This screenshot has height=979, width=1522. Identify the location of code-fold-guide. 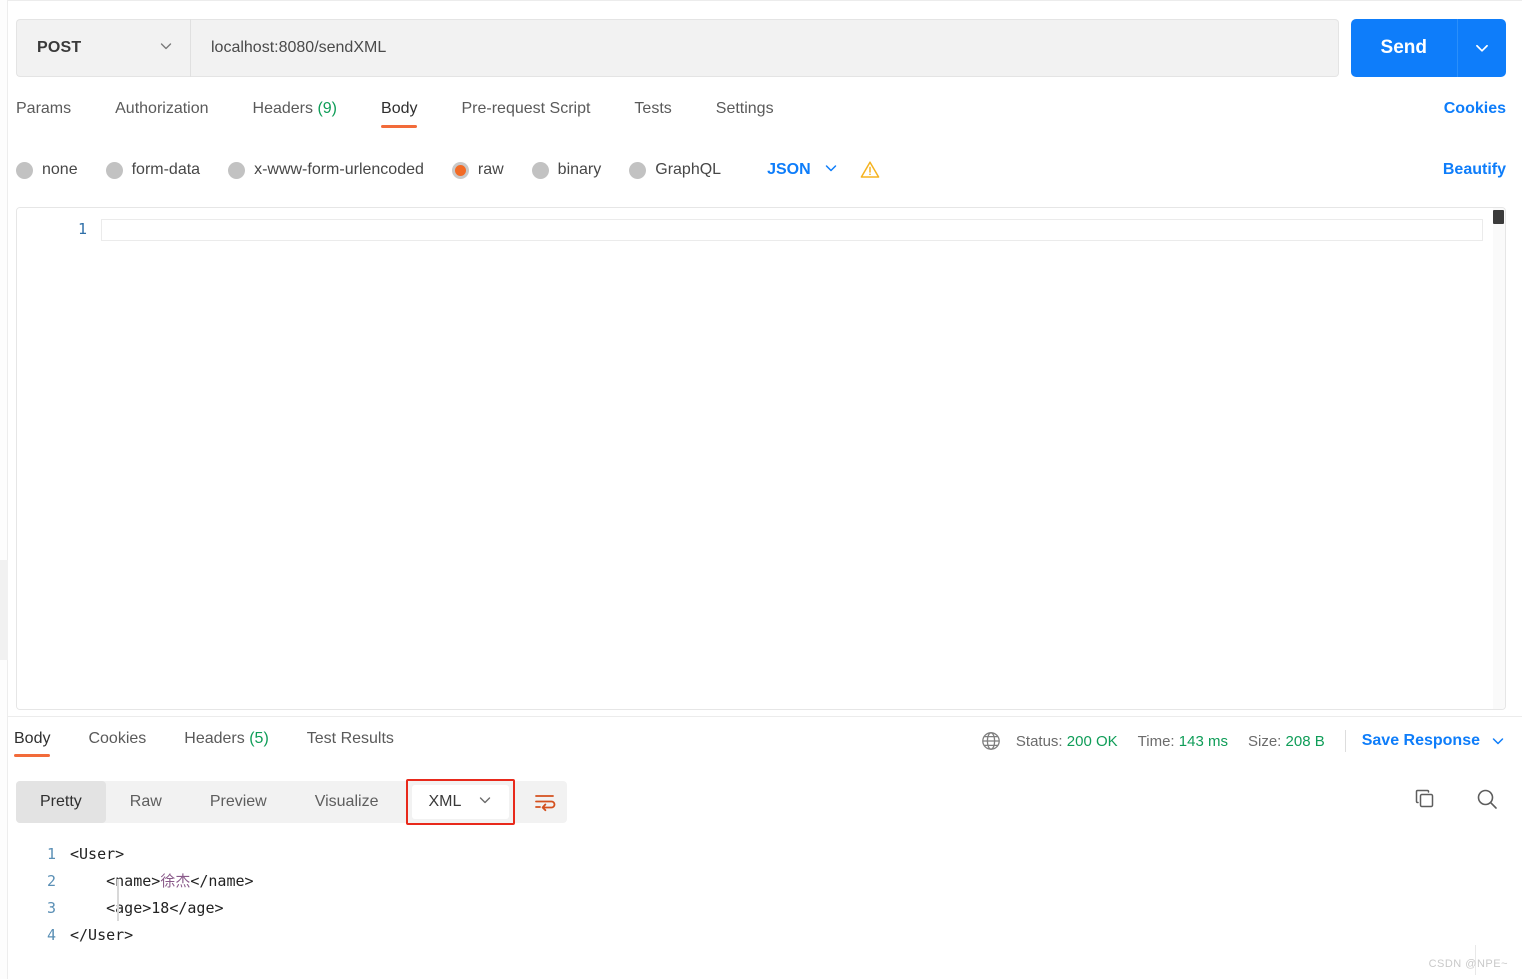
(118, 900).